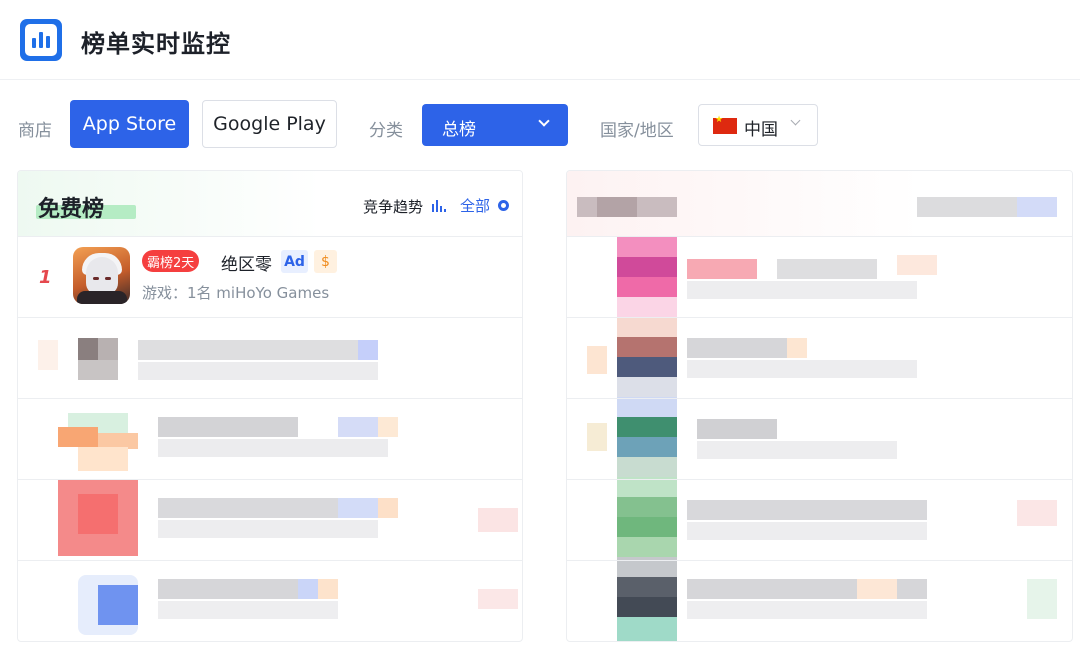 The image size is (1080, 657). What do you see at coordinates (71, 209) in the screenshot?
I see `free-chart-title: 免费榜` at bounding box center [71, 209].